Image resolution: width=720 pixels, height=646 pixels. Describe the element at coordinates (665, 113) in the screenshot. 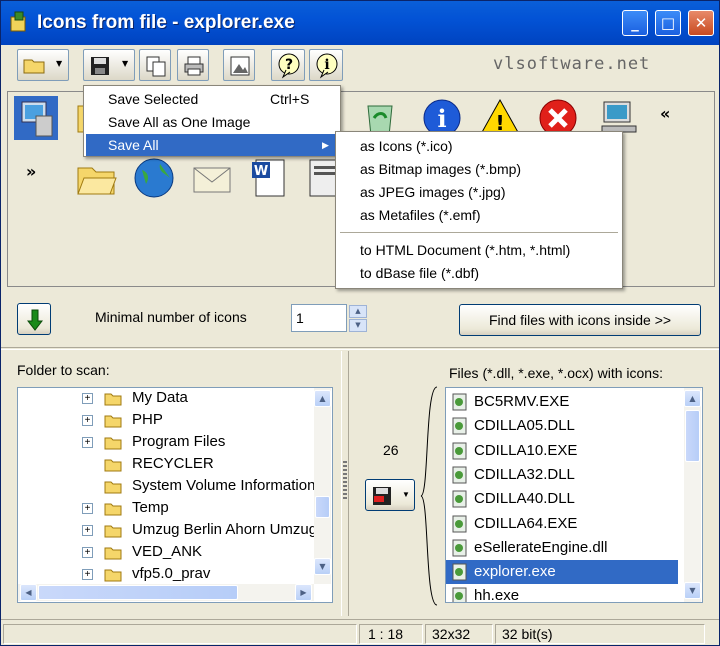

I see `nav-prev-button: «` at that location.